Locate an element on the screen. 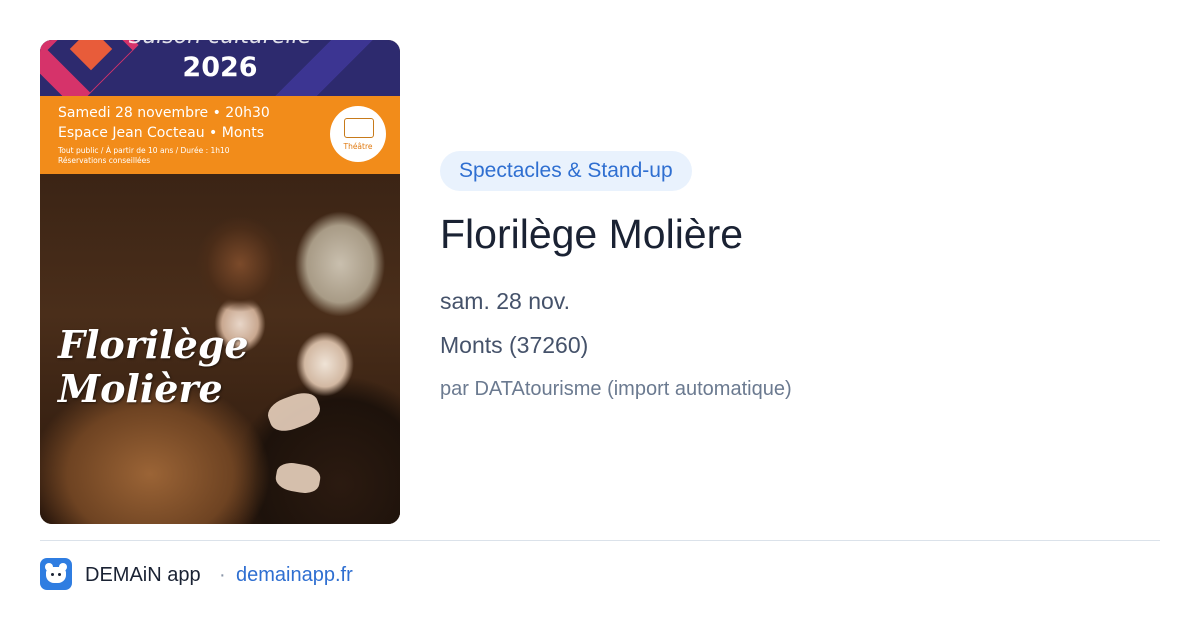 The width and height of the screenshot is (1200, 630). event-date: sam. 28 nov. is located at coordinates (505, 301).